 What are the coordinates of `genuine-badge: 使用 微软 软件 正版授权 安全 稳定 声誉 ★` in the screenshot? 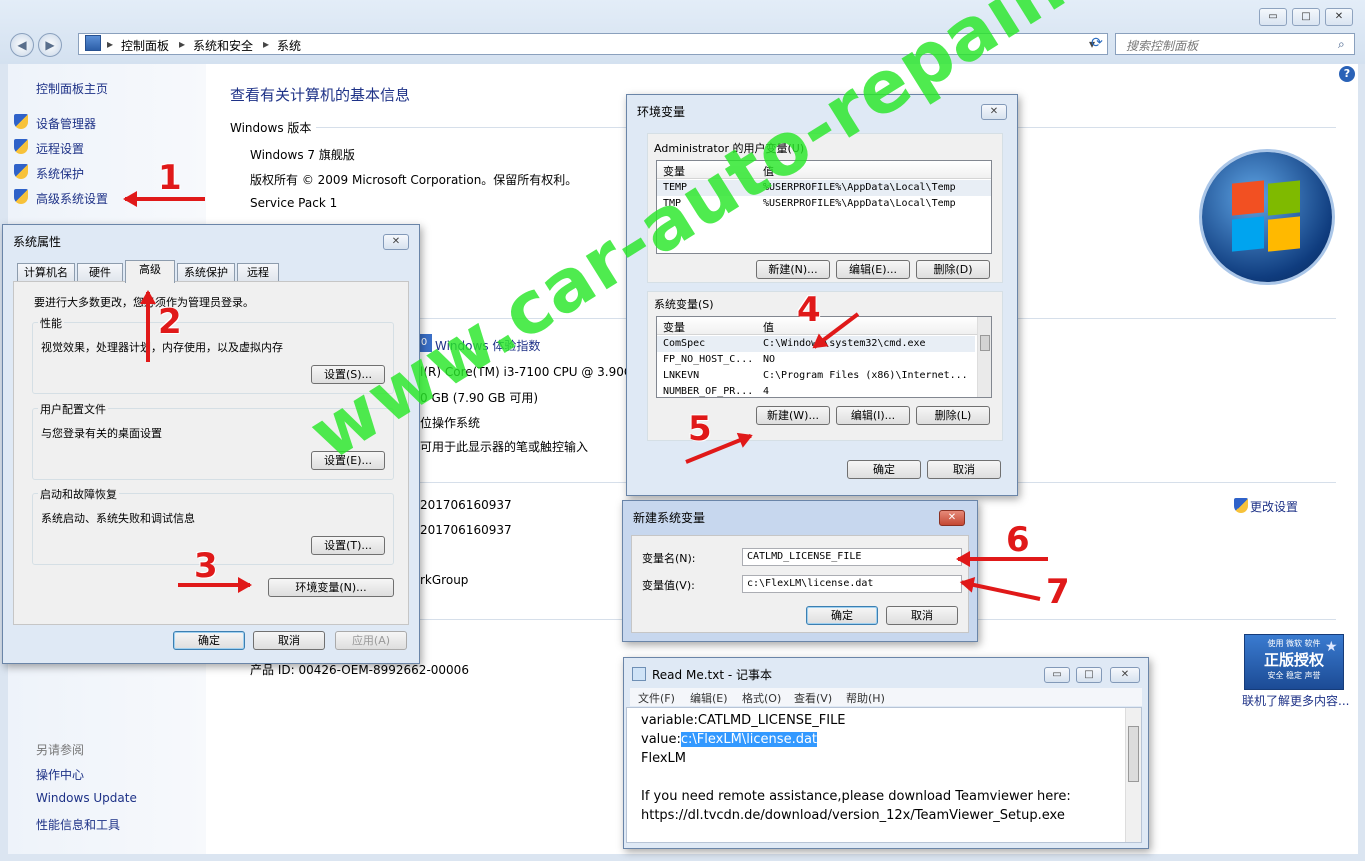 It's located at (1294, 662).